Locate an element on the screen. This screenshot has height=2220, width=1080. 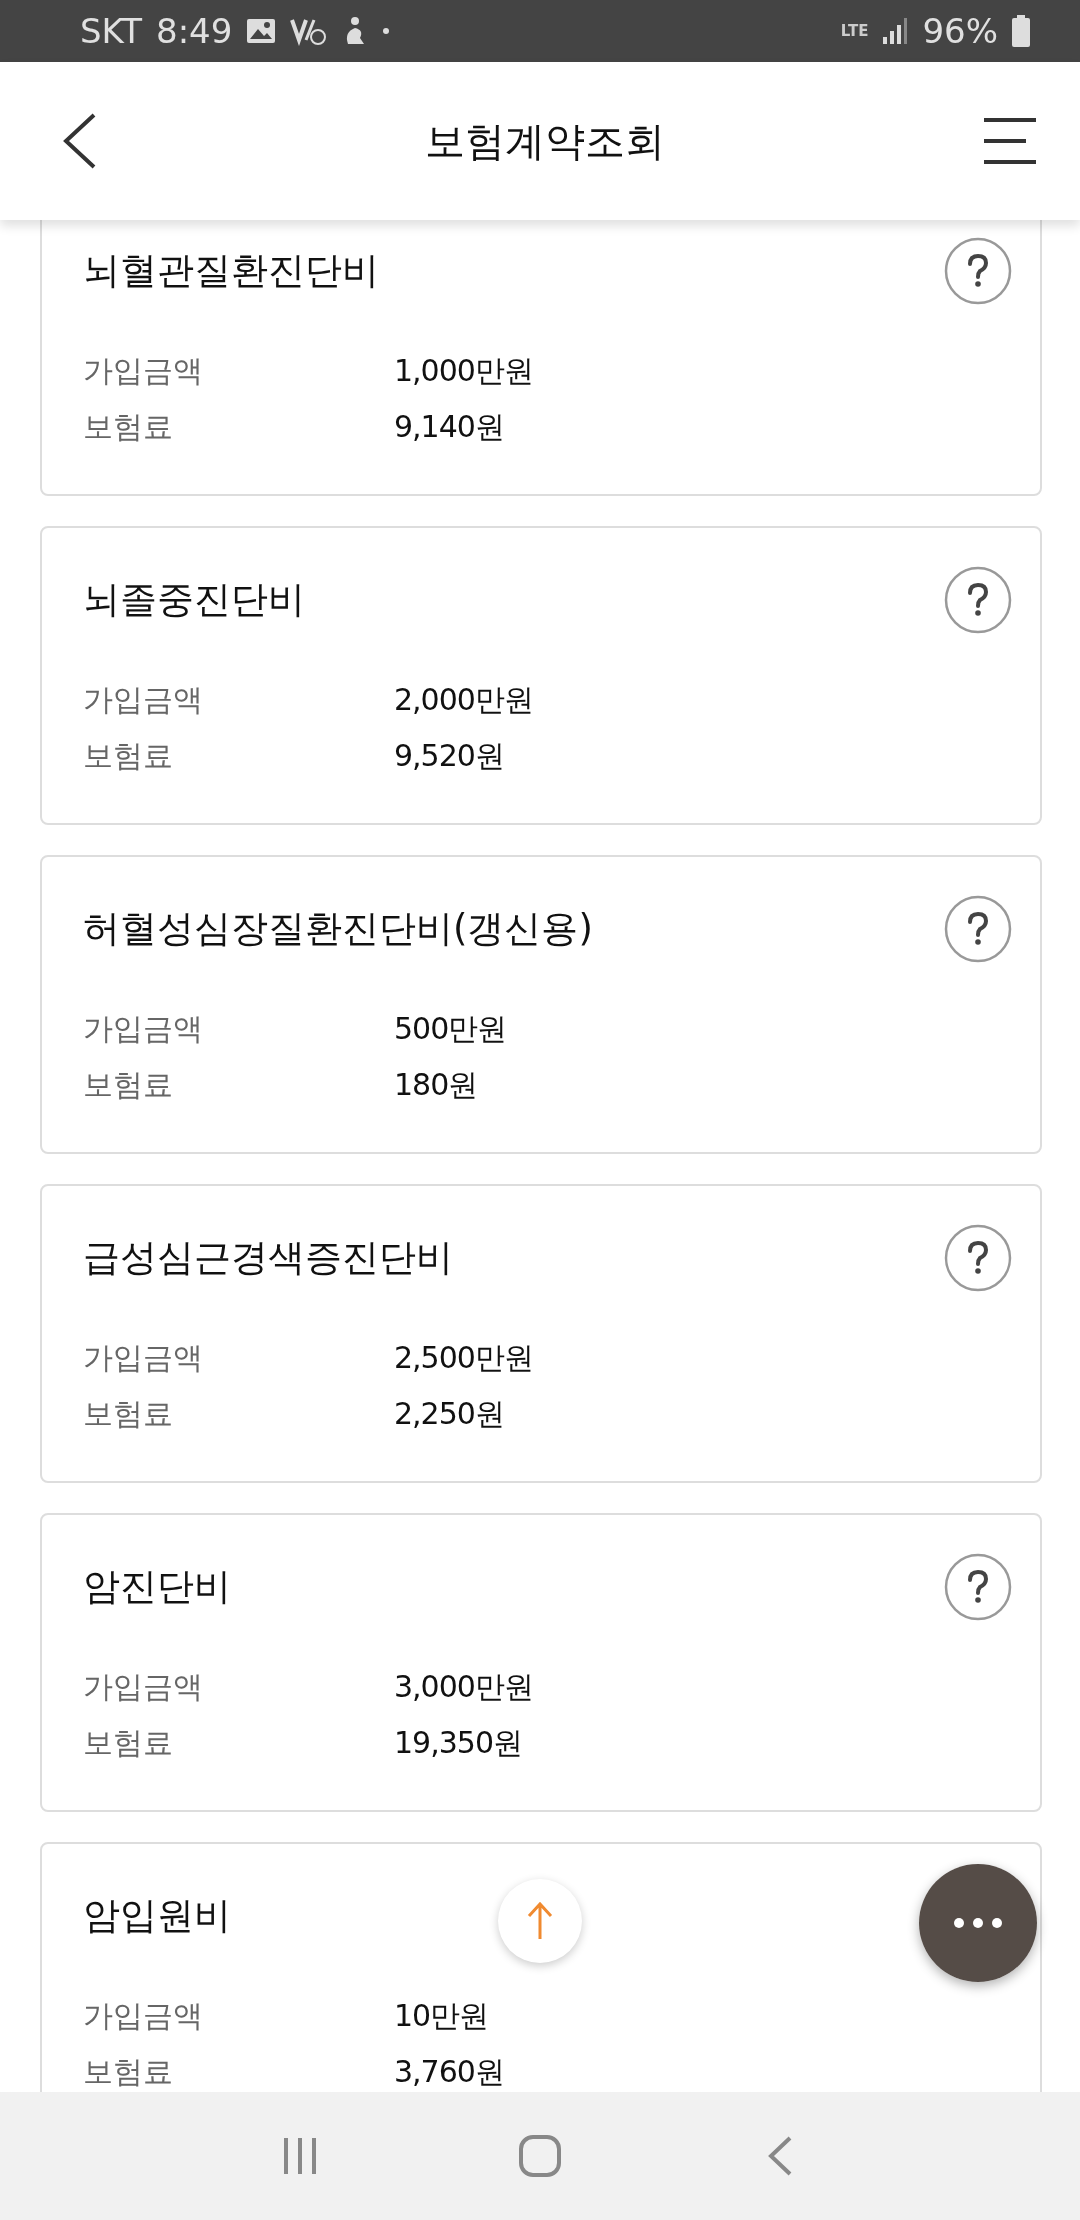
image-icon is located at coordinates (261, 31).